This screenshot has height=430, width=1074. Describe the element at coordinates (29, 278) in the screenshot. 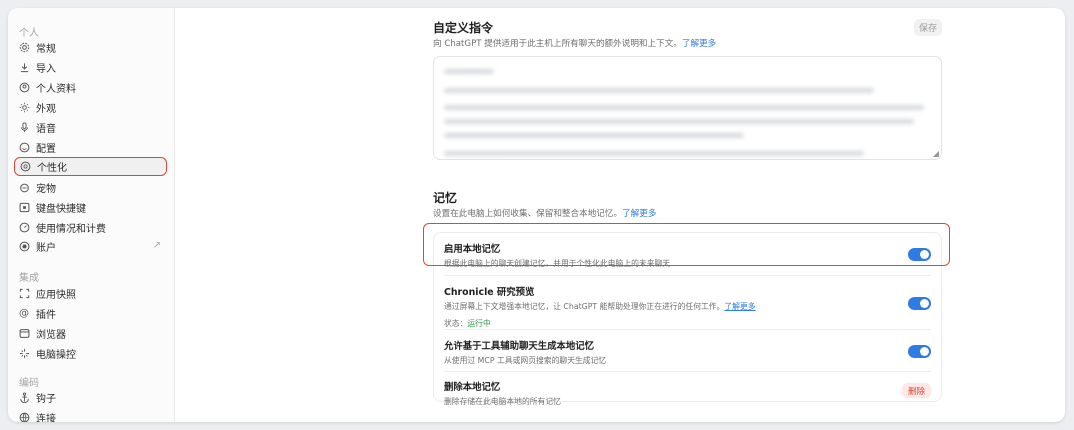

I see `sidebar-header-integrations: 集成` at that location.